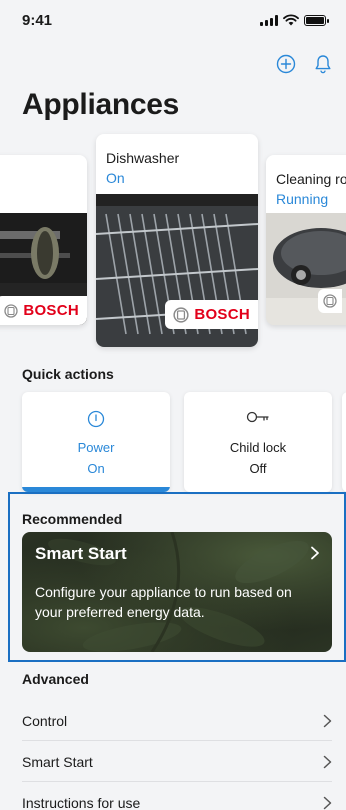 The image size is (346, 810). What do you see at coordinates (291, 20) in the screenshot?
I see `wifi-icon` at bounding box center [291, 20].